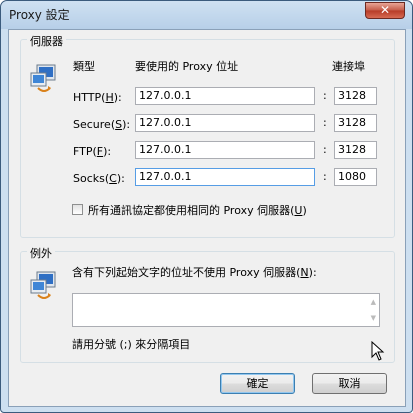 The height and width of the screenshot is (413, 413). I want to click on socks-label-text: Socks, so click(89, 178).